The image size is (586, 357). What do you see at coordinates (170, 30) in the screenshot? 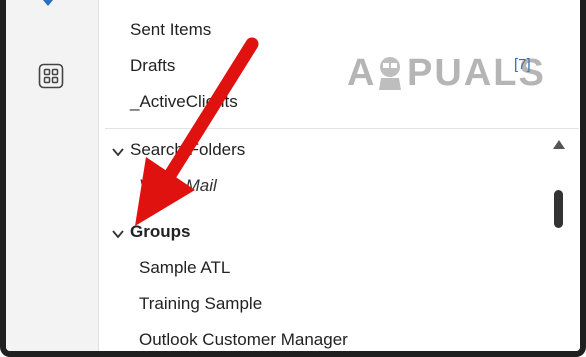
I see `folder-sent-items: Sent Items` at bounding box center [170, 30].